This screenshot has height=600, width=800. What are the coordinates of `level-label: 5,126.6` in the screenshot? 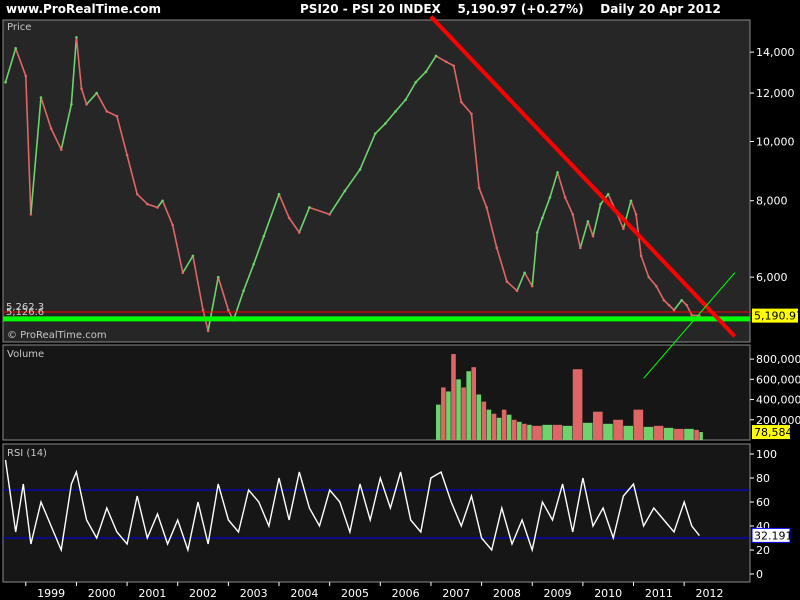 It's located at (25, 312).